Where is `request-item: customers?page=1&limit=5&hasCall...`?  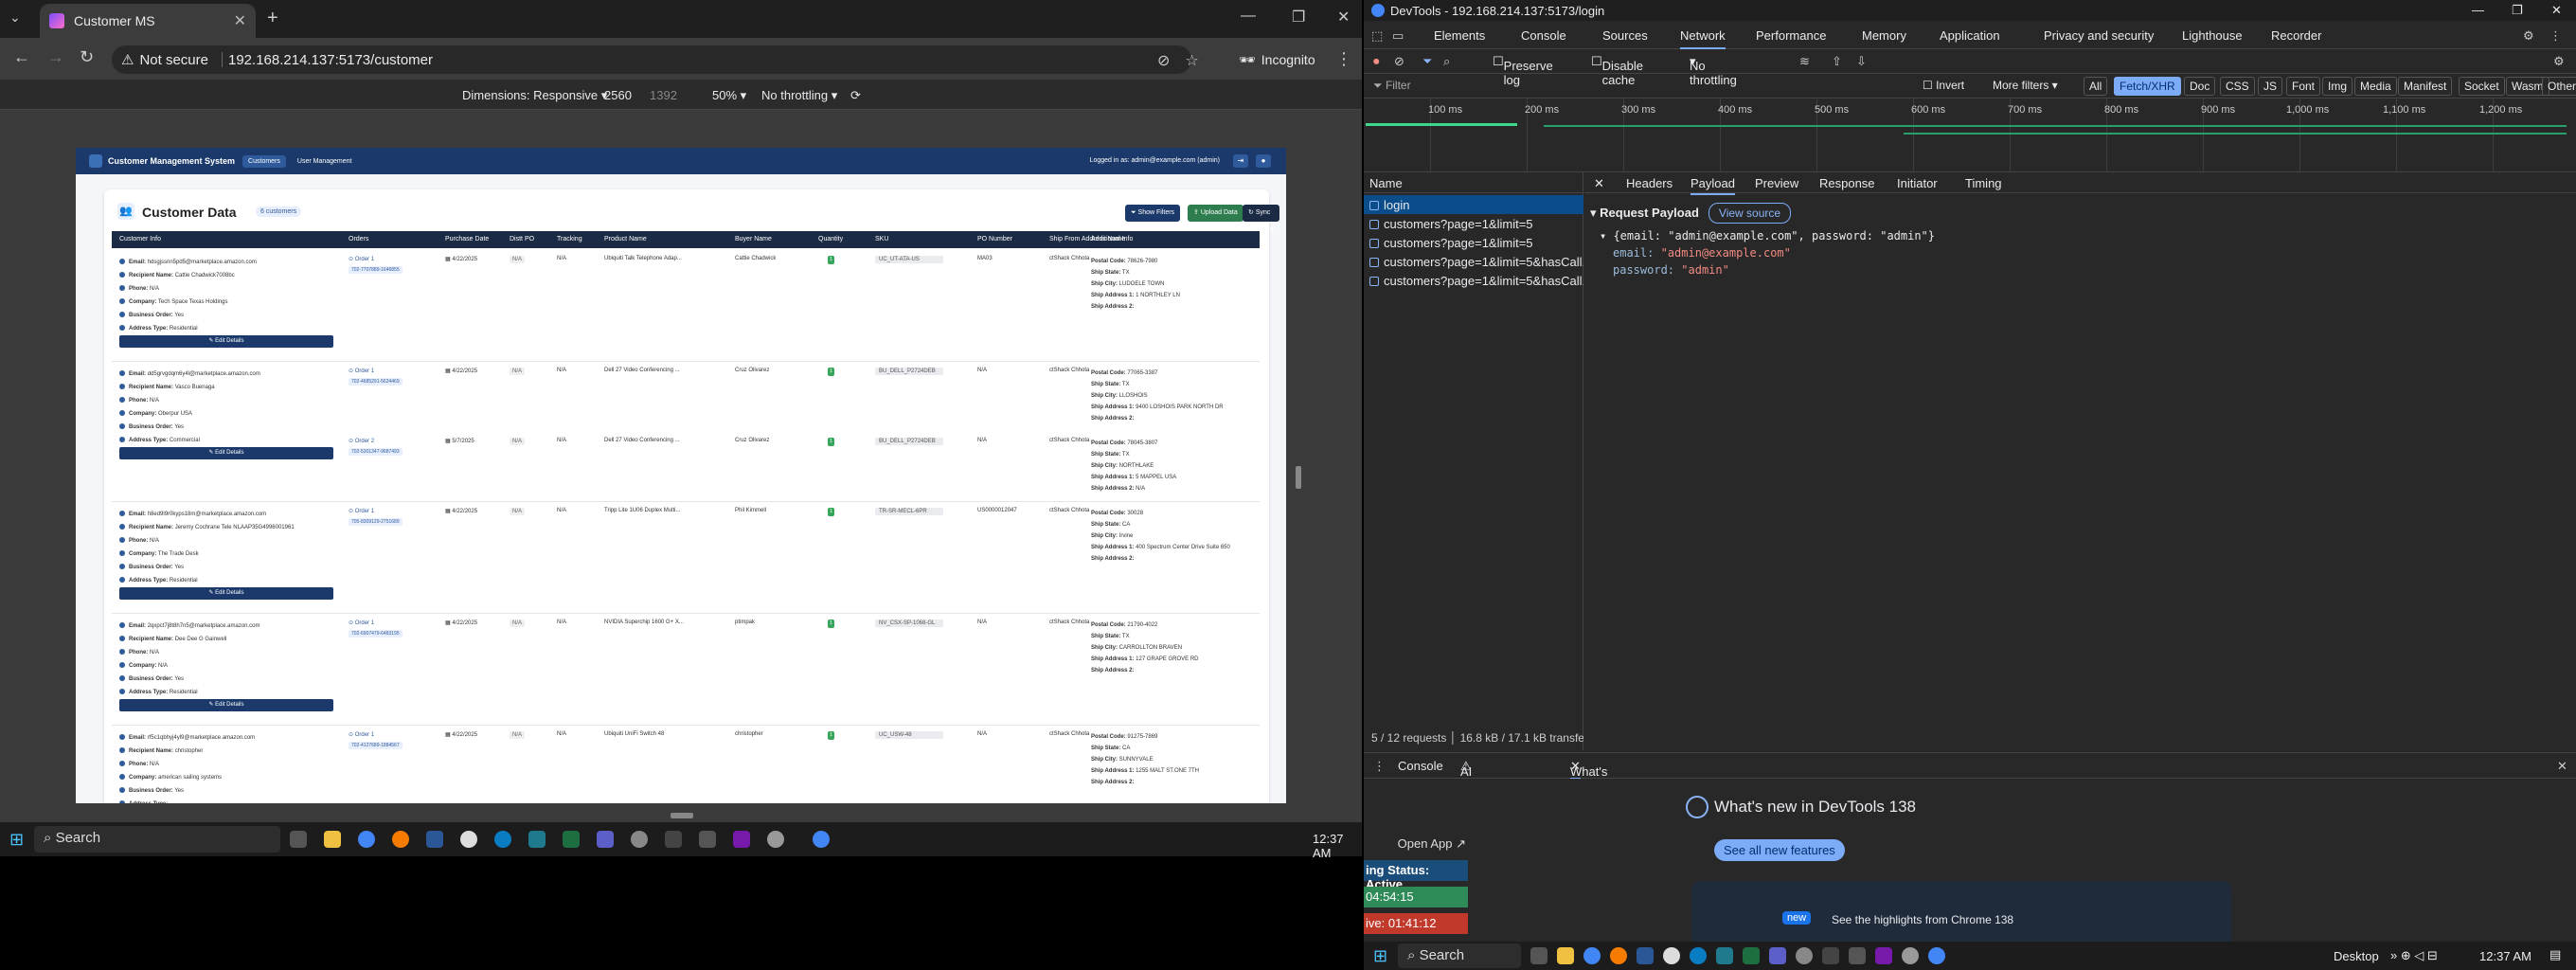 request-item: customers?page=1&limit=5&hasCall... is located at coordinates (1473, 261).